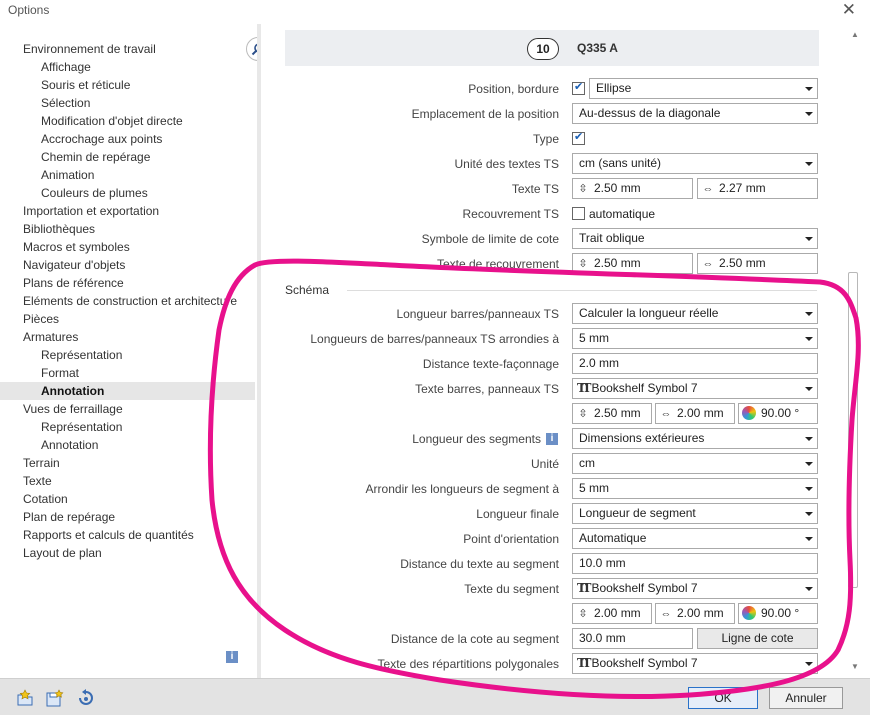 The height and width of the screenshot is (715, 870). I want to click on texte-segment-angle-field: 90.00 °, so click(778, 613).